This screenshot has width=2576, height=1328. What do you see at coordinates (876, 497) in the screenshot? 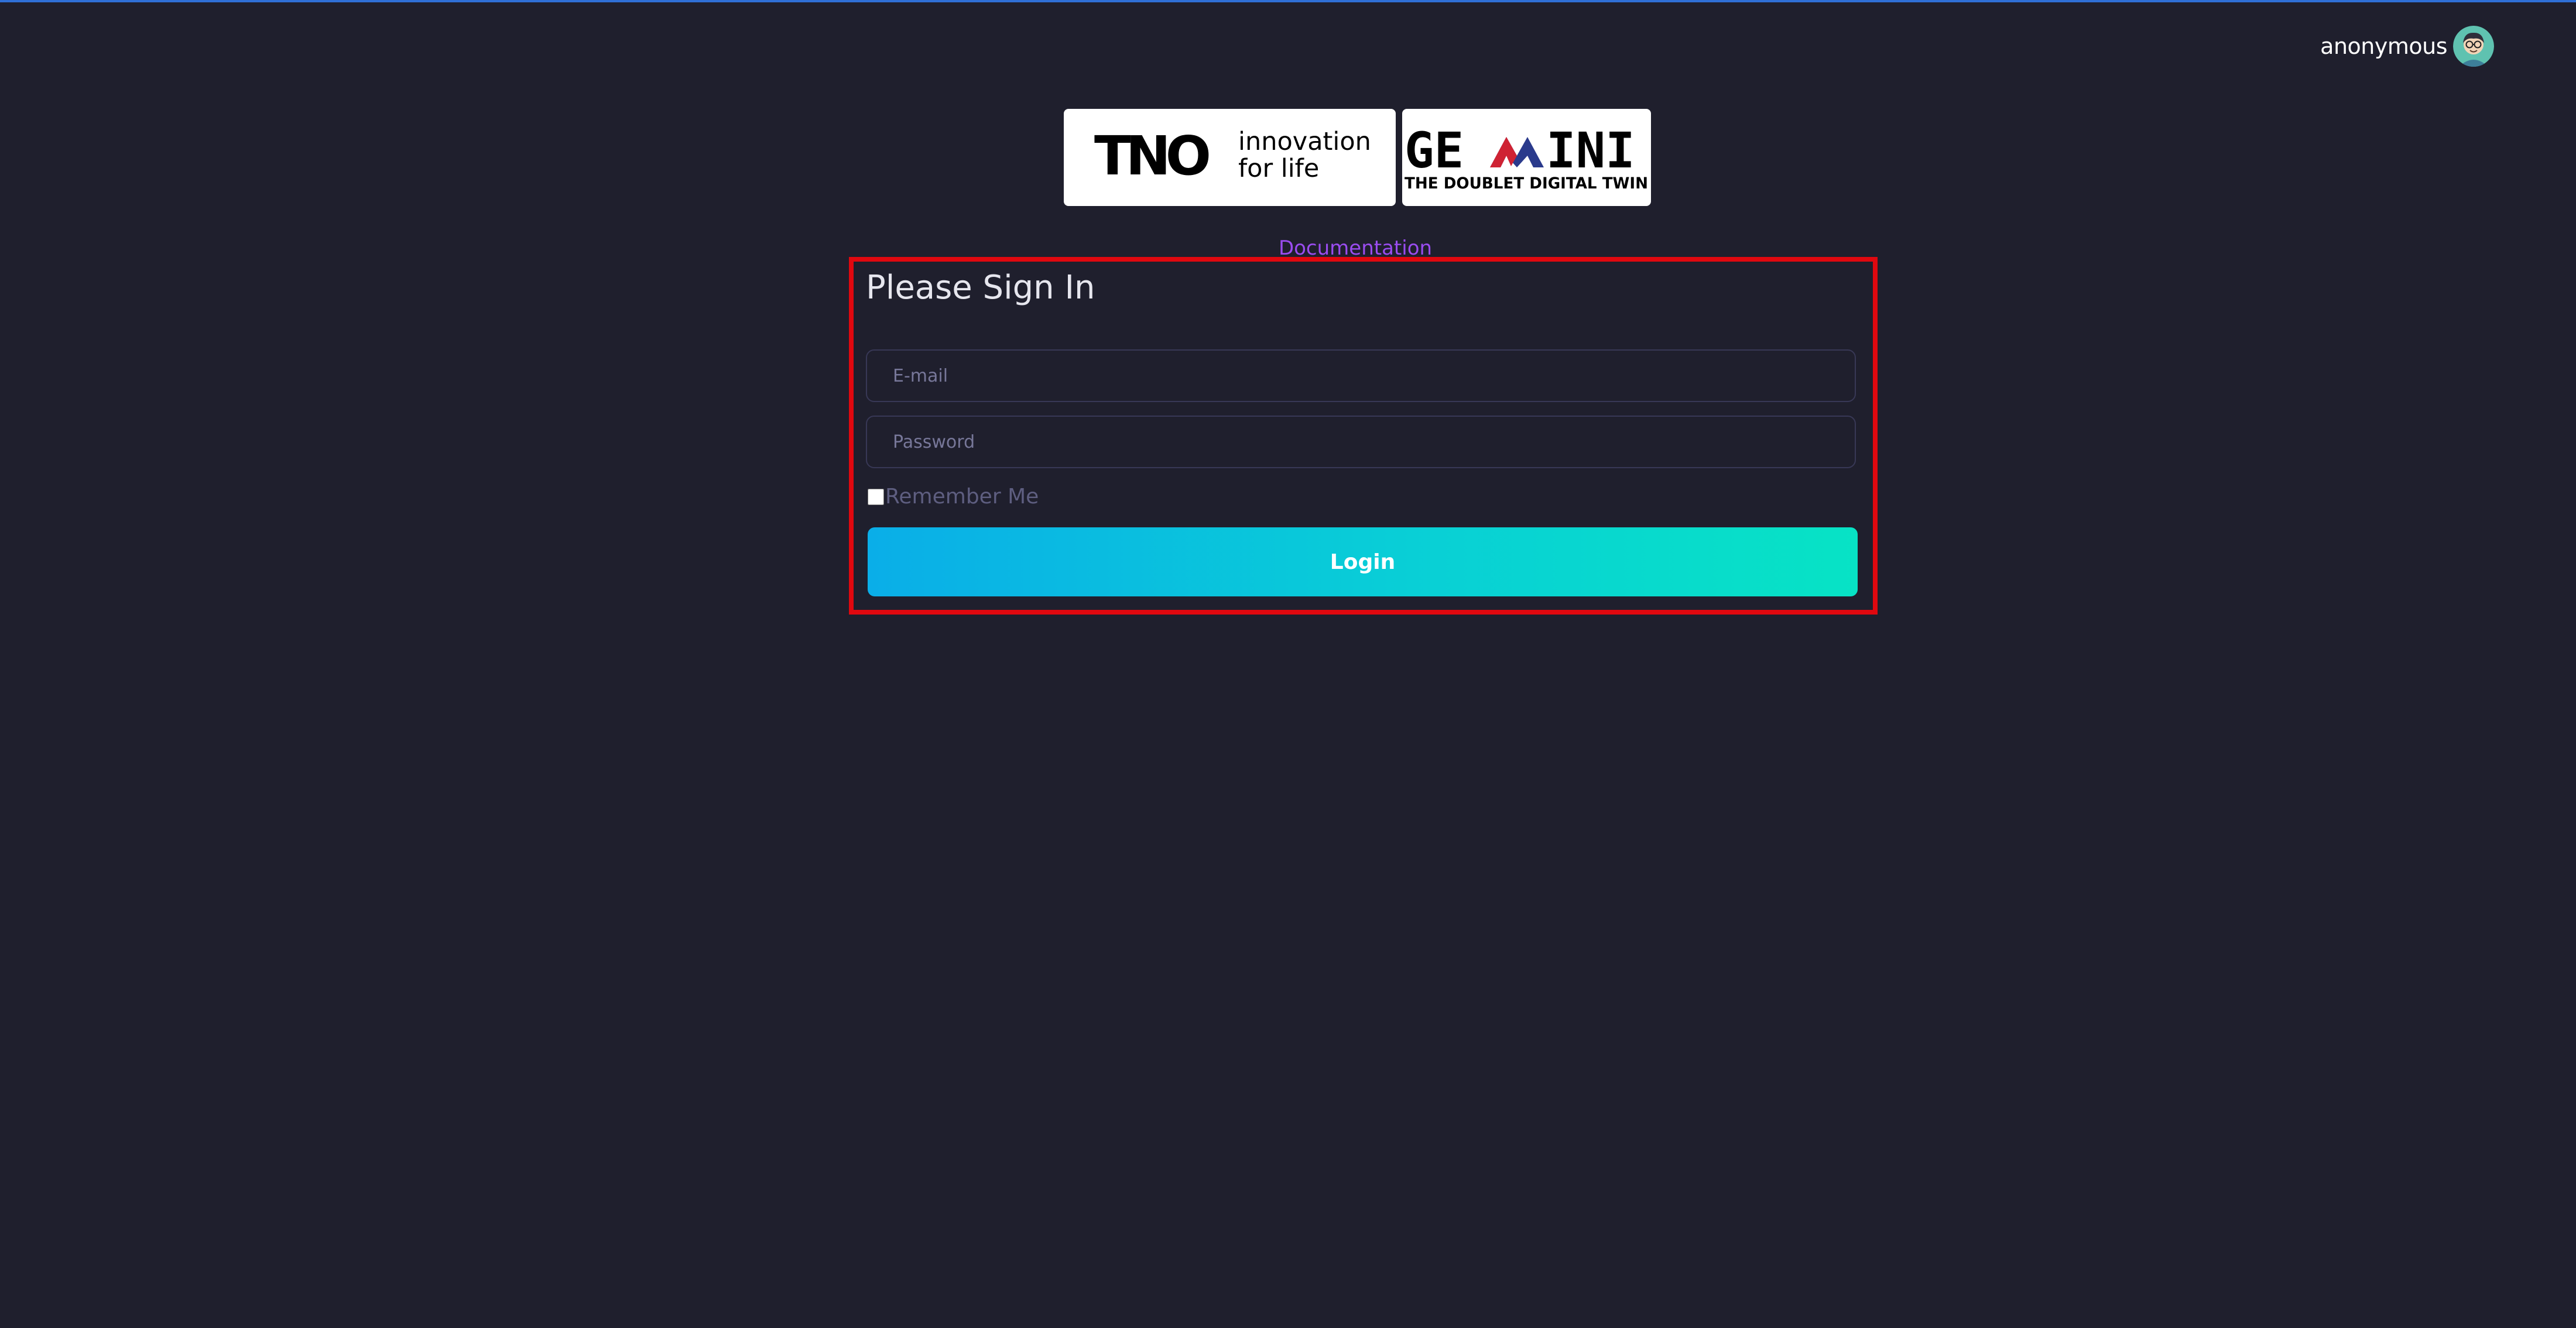
I see `remember-me-checkbox` at bounding box center [876, 497].